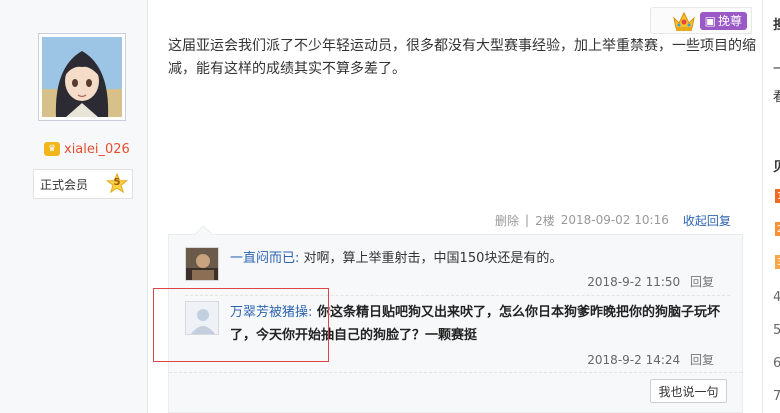  Describe the element at coordinates (777, 229) in the screenshot. I see `rank-badge: 2` at that location.